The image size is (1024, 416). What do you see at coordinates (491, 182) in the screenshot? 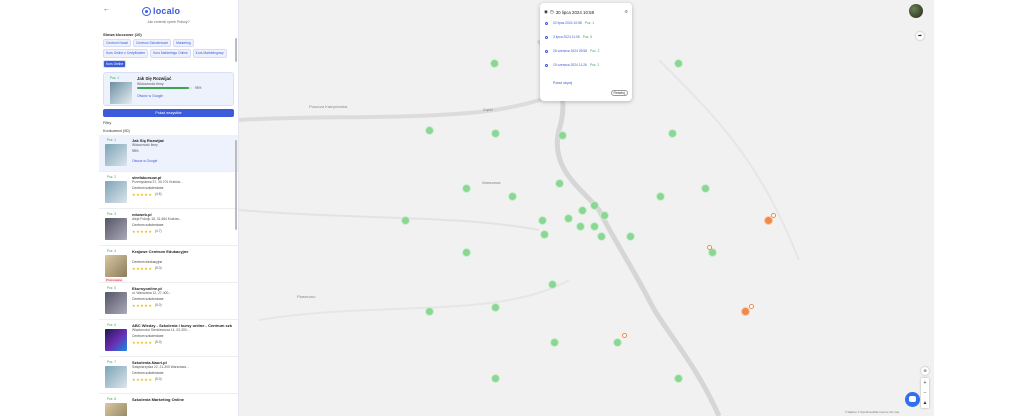
I see `map-label-city: Warszawa` at bounding box center [491, 182].